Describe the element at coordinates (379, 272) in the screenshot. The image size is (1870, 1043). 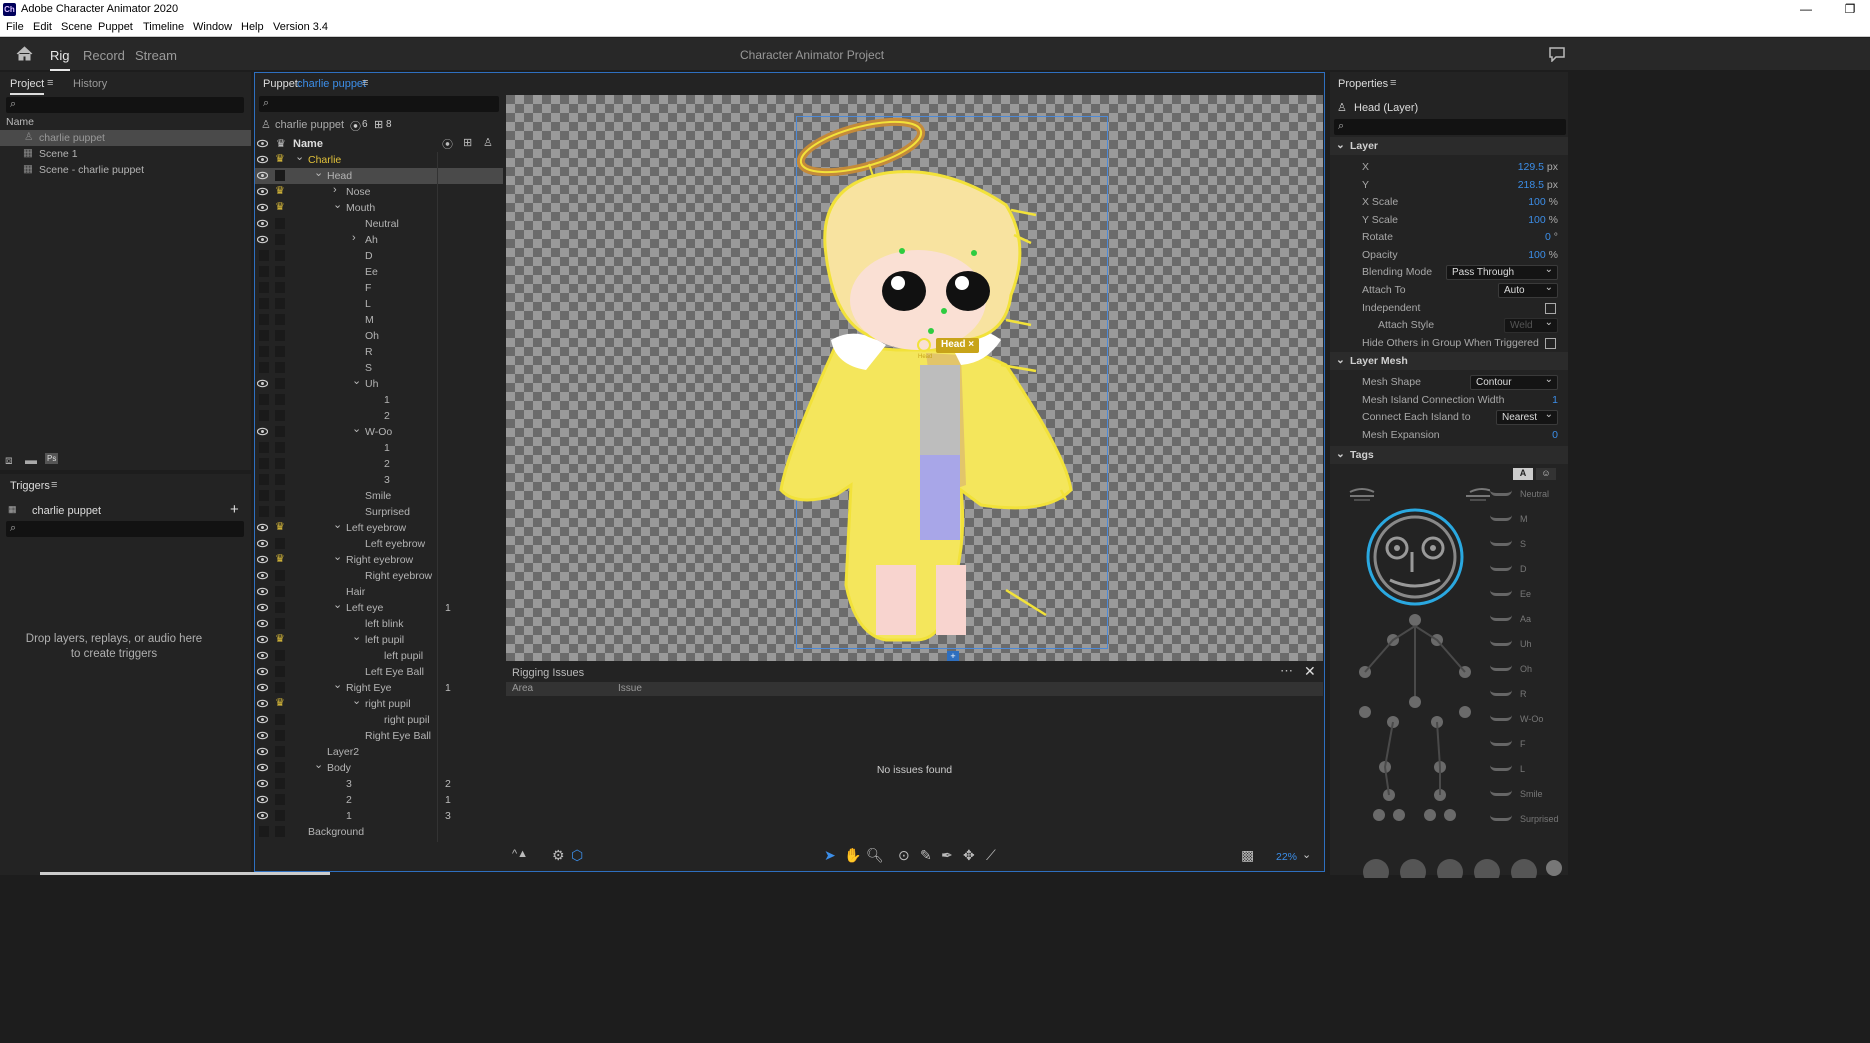
I see `layer-row: Ee` at that location.